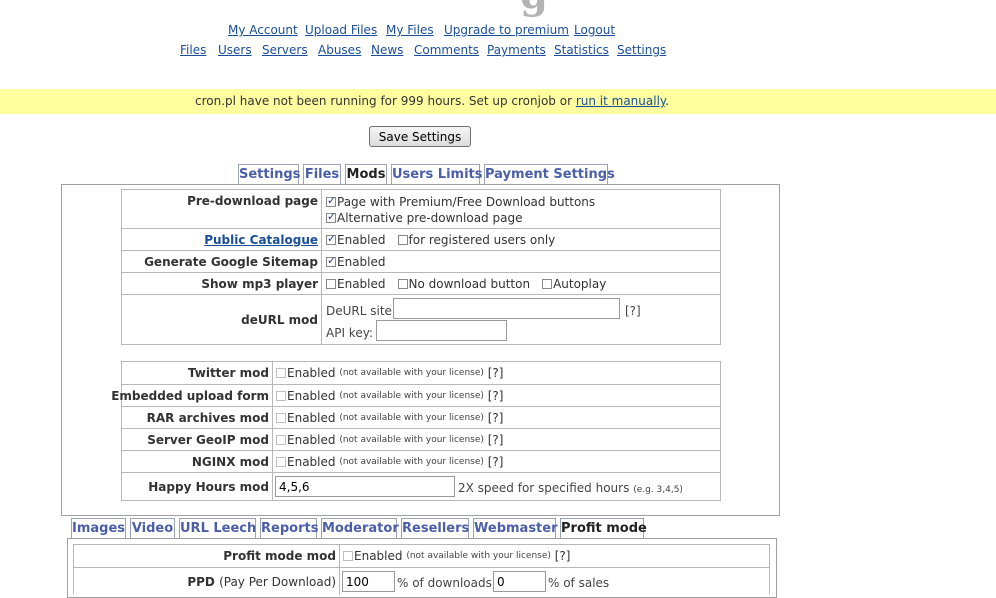  What do you see at coordinates (197, 461) in the screenshot?
I see `nginx-label: NGINX mod` at bounding box center [197, 461].